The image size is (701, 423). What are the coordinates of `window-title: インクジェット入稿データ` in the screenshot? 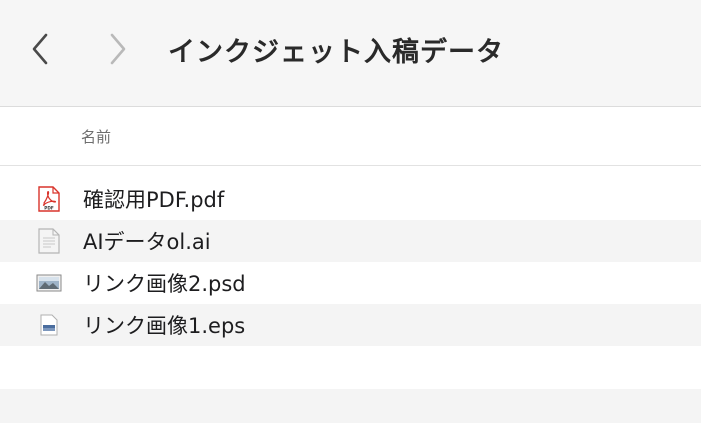 It's located at (336, 52).